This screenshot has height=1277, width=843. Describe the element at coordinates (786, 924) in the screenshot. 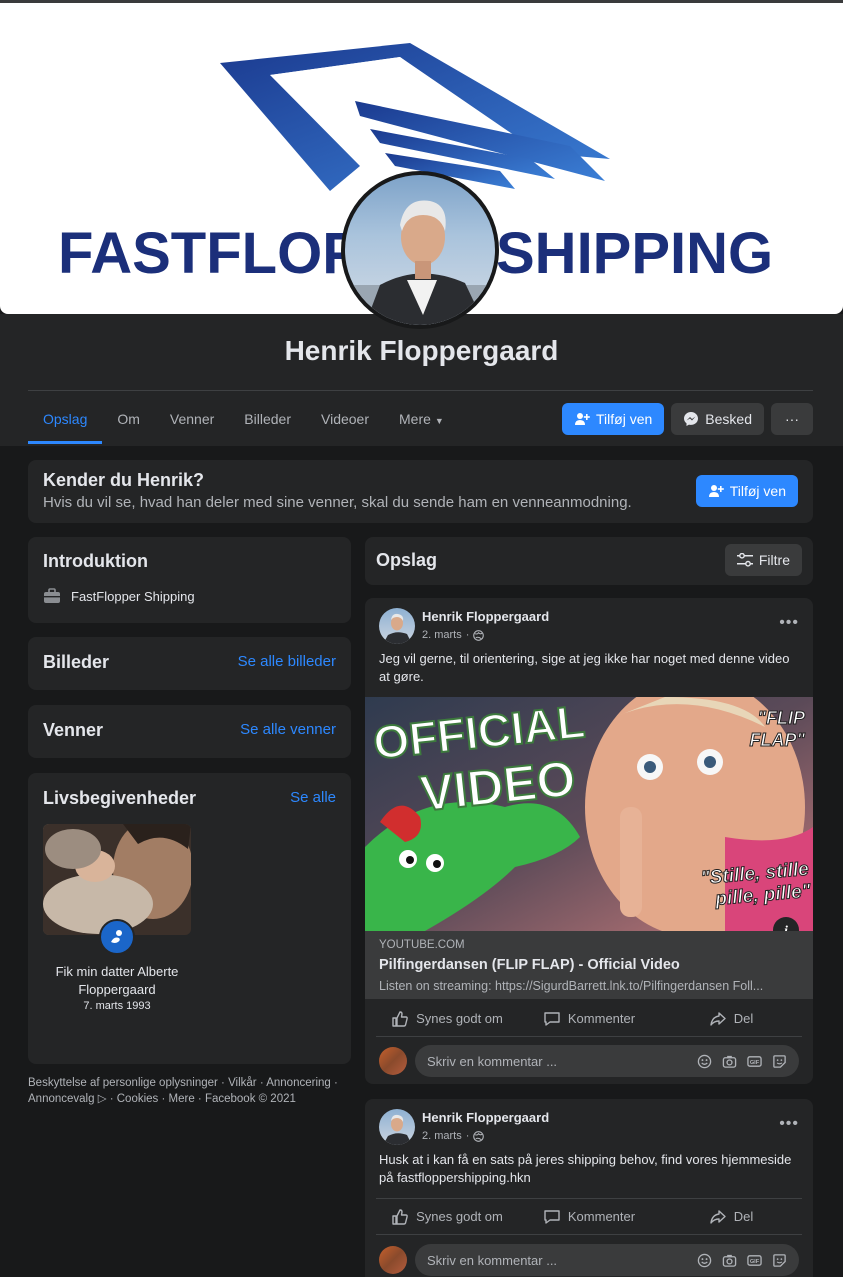

I see `info-icon` at that location.